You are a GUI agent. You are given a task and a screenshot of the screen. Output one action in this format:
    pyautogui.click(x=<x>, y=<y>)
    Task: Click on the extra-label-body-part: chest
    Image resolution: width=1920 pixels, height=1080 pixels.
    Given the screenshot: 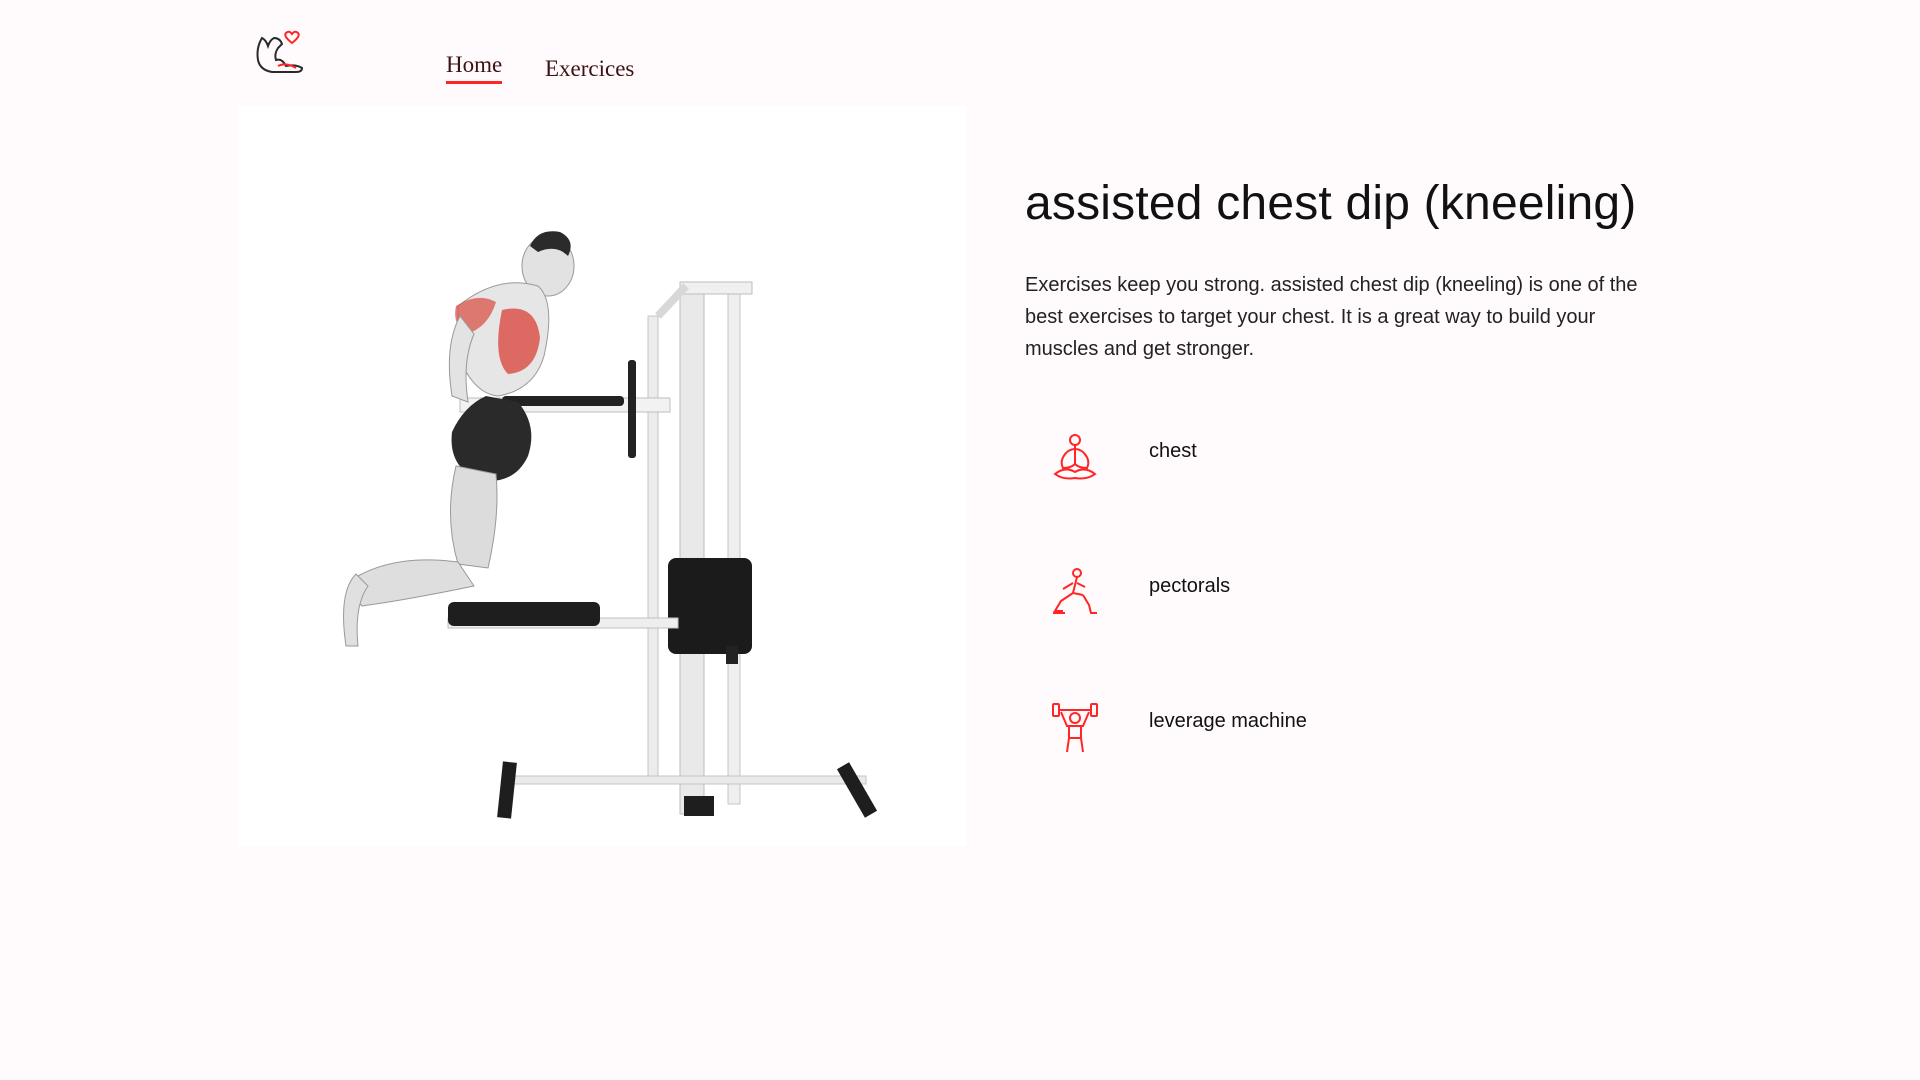 What is the action you would take?
    pyautogui.click(x=1173, y=451)
    